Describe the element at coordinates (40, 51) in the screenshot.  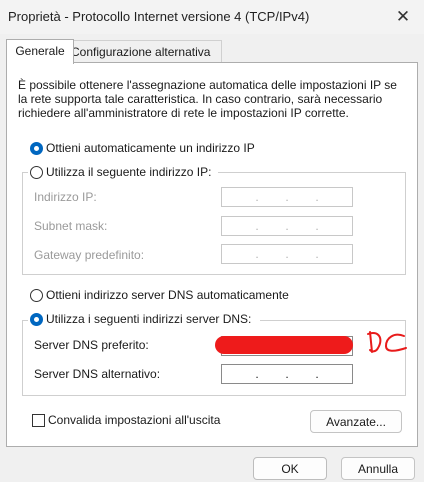
I see `tab-generale: Generale` at that location.